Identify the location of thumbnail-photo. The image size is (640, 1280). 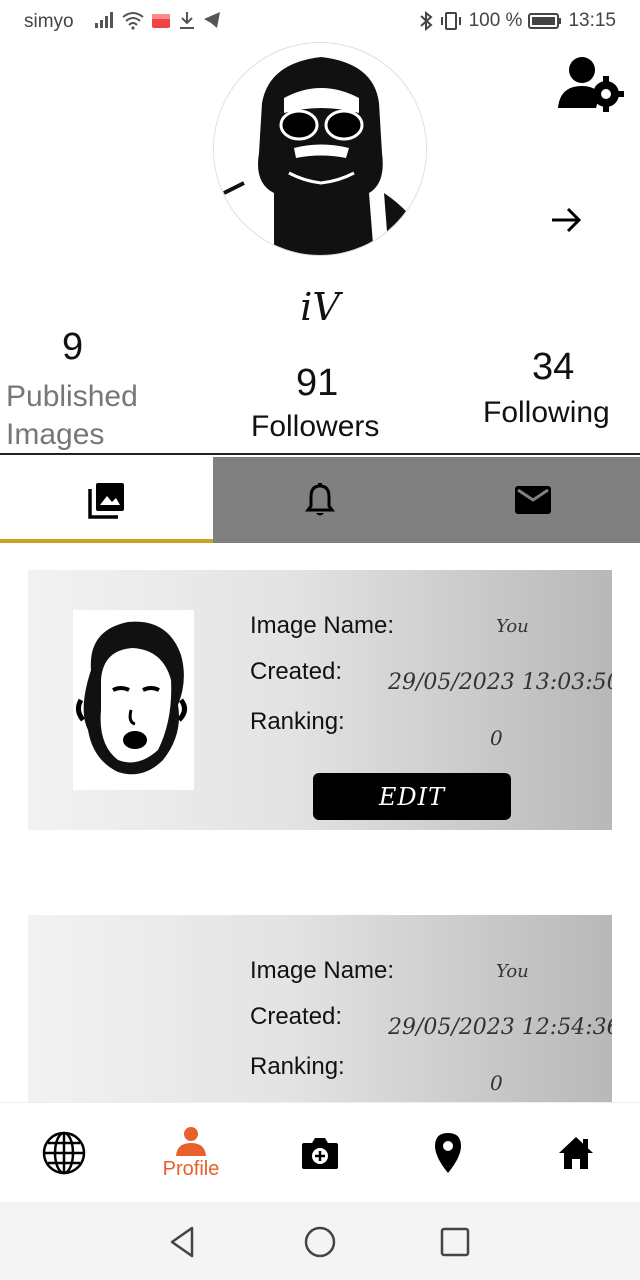
(133, 700).